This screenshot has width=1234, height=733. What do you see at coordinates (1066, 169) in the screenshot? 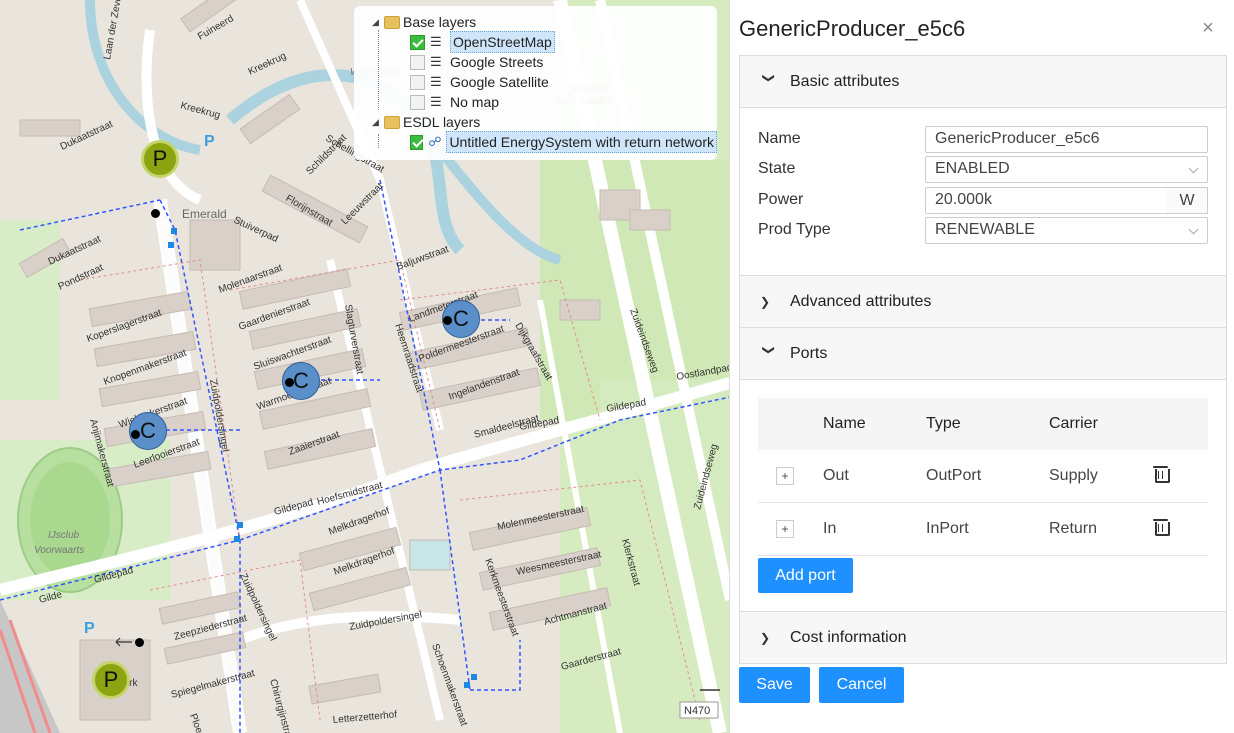
I see `state-select: ENABLED` at bounding box center [1066, 169].